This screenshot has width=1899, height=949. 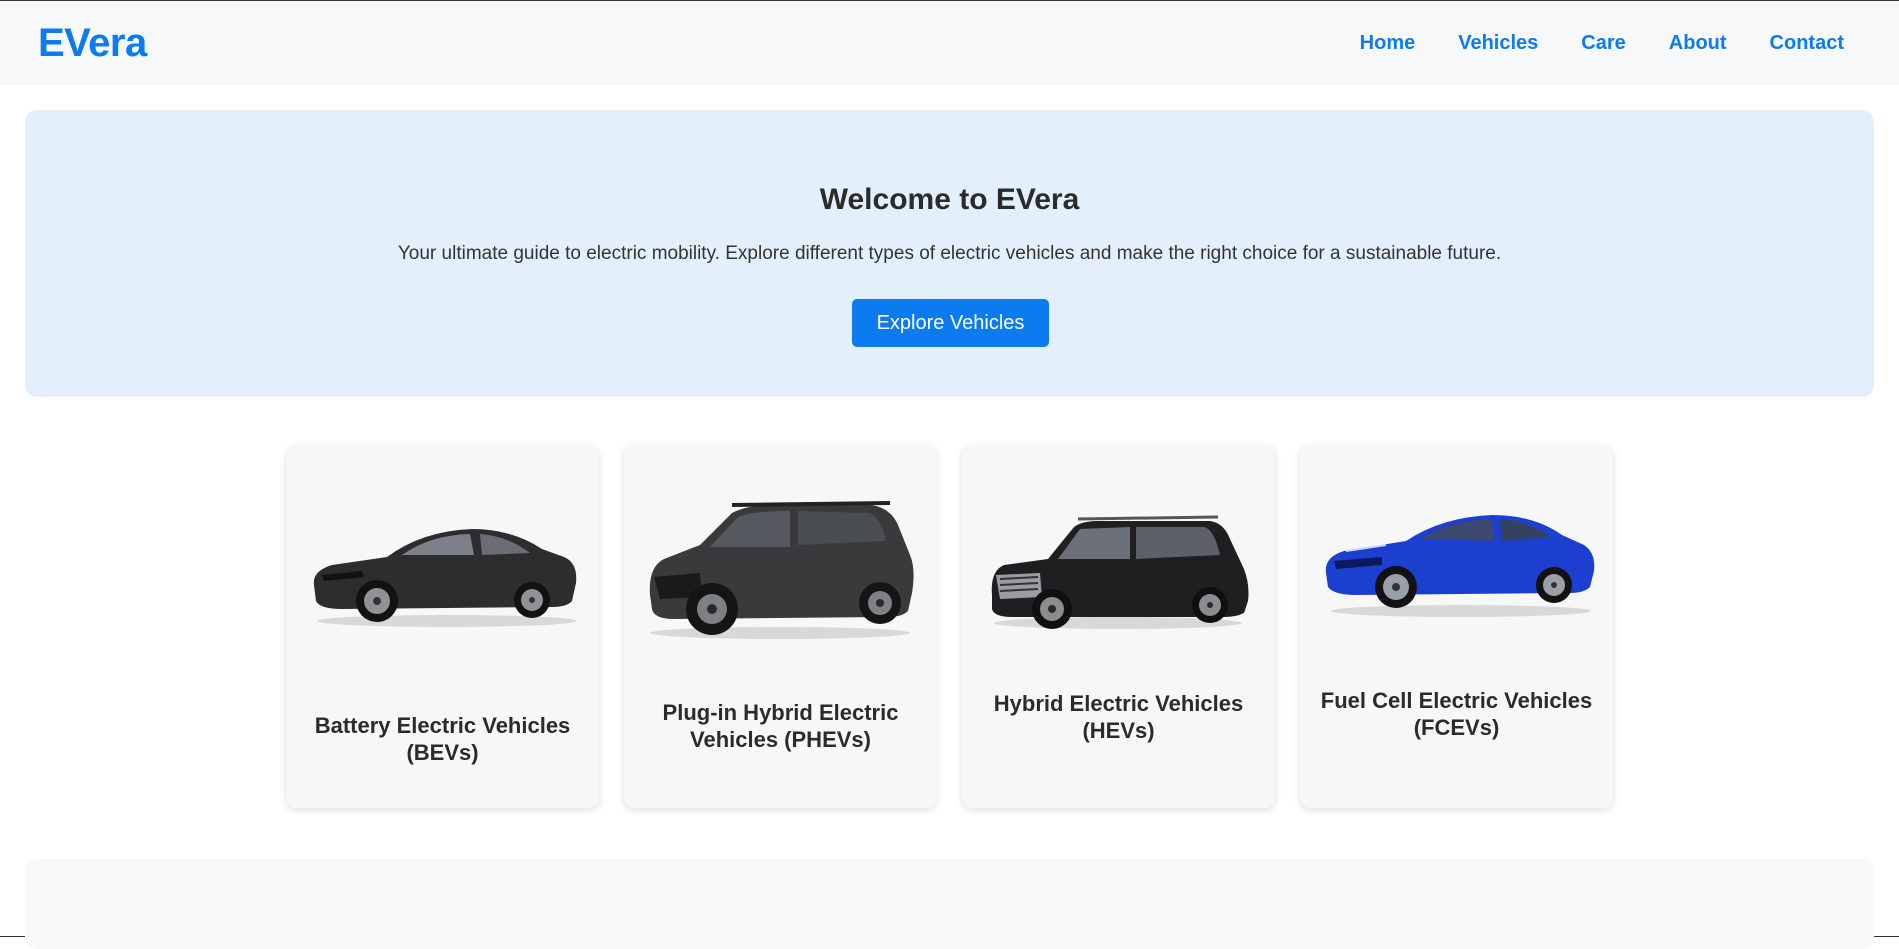 I want to click on vehicle-card-phev: Plug-in Hybrid Electric Vehicles (PHEVs), so click(x=780, y=626).